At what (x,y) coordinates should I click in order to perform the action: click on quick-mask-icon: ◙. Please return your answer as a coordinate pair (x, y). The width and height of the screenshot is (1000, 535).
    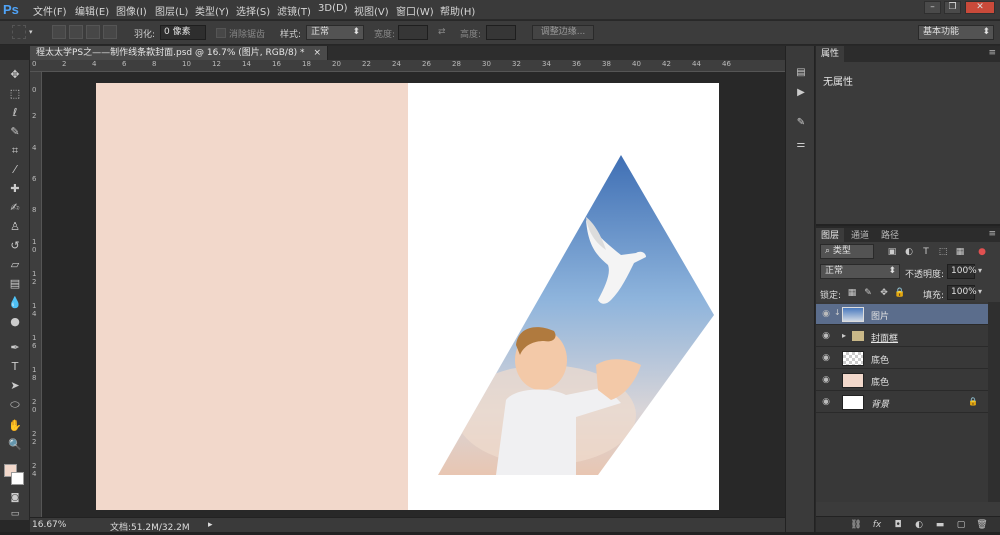
    Looking at the image, I should click on (15, 498).